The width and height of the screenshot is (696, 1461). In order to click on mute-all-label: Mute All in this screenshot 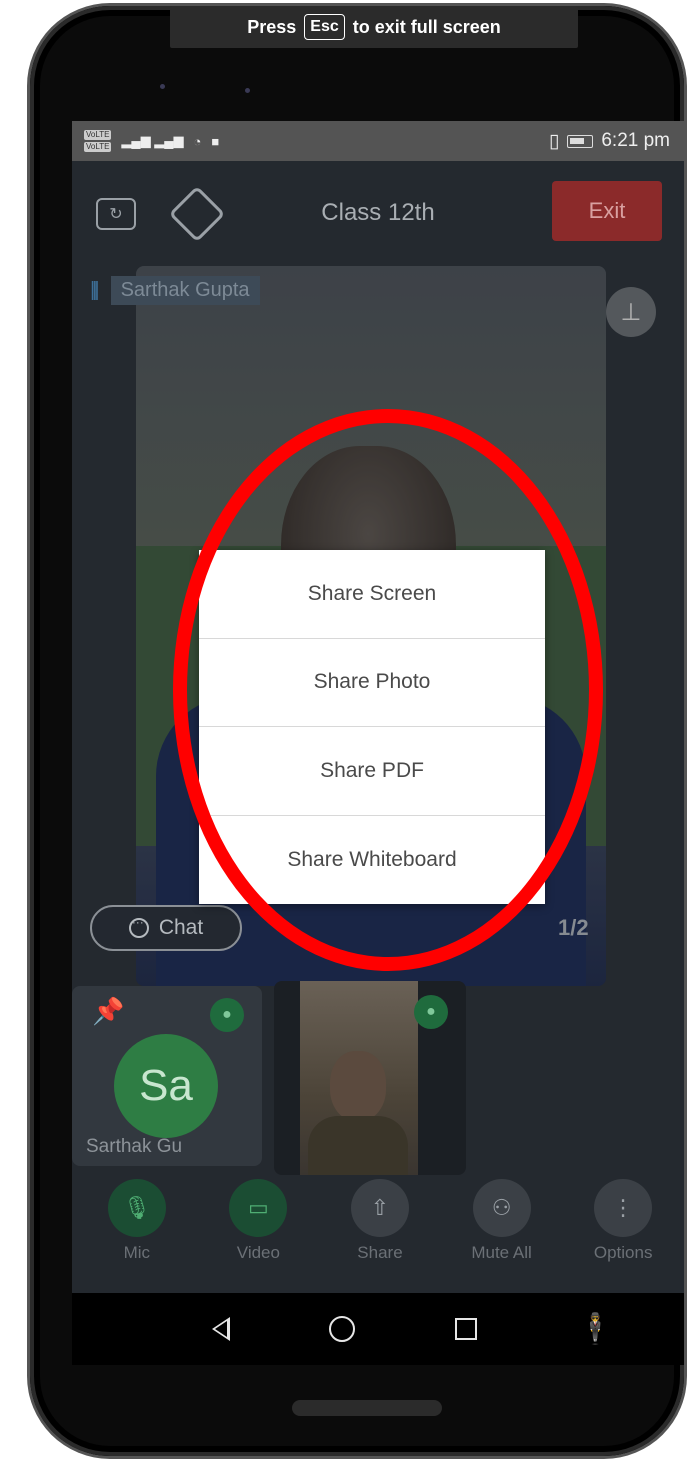, I will do `click(501, 1252)`.